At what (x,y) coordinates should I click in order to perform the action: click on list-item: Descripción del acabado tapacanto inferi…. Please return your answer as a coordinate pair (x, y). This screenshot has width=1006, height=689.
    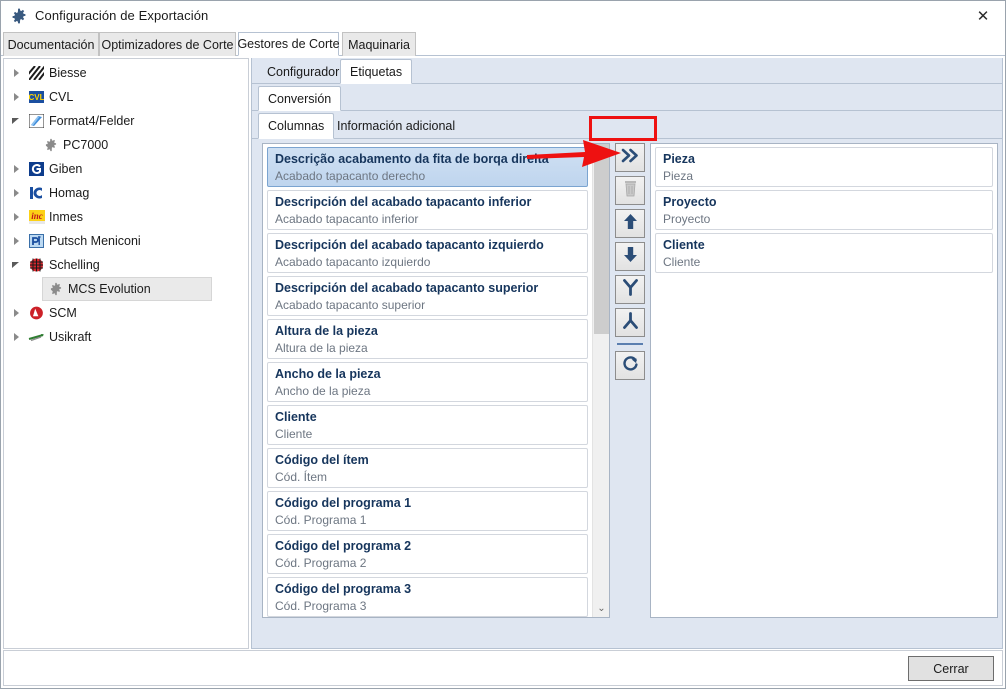
    Looking at the image, I should click on (427, 210).